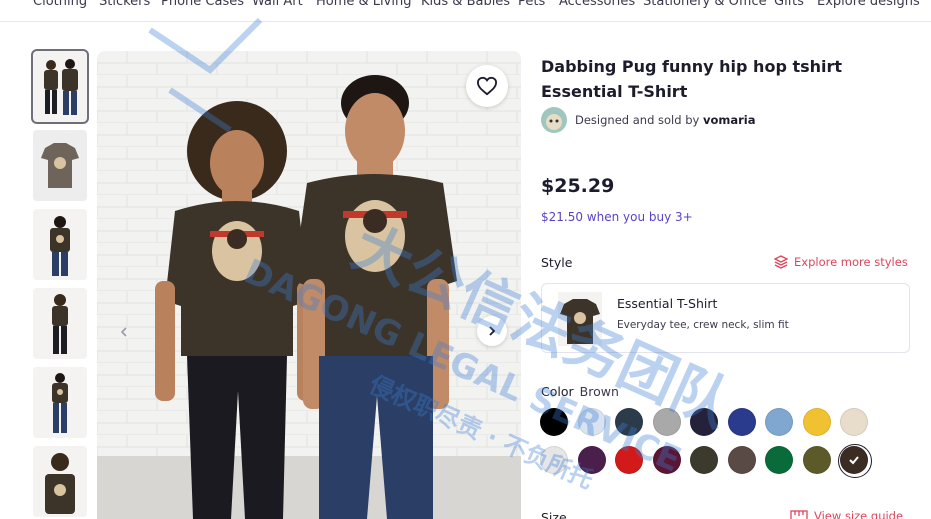 The image size is (931, 519). I want to click on nav-item-home-living: Home & Living, so click(363, 4).